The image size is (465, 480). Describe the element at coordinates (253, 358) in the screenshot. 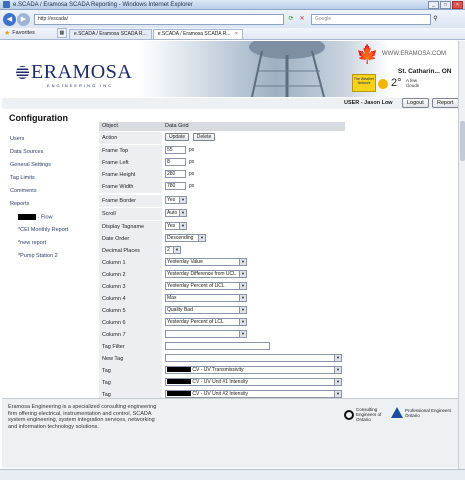

I see `new-tag-select: ▼` at that location.